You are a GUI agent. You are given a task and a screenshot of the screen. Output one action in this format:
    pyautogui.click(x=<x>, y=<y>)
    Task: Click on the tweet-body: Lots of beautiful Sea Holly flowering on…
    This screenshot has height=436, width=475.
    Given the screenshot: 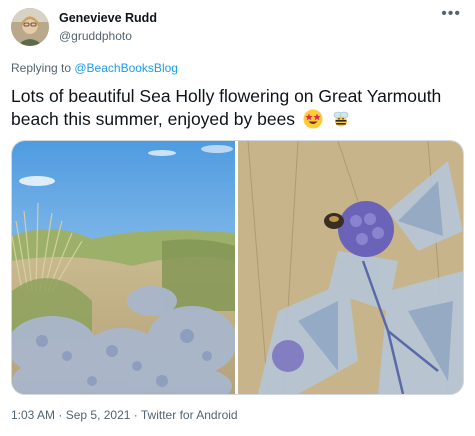 What is the action you would take?
    pyautogui.click(x=226, y=107)
    